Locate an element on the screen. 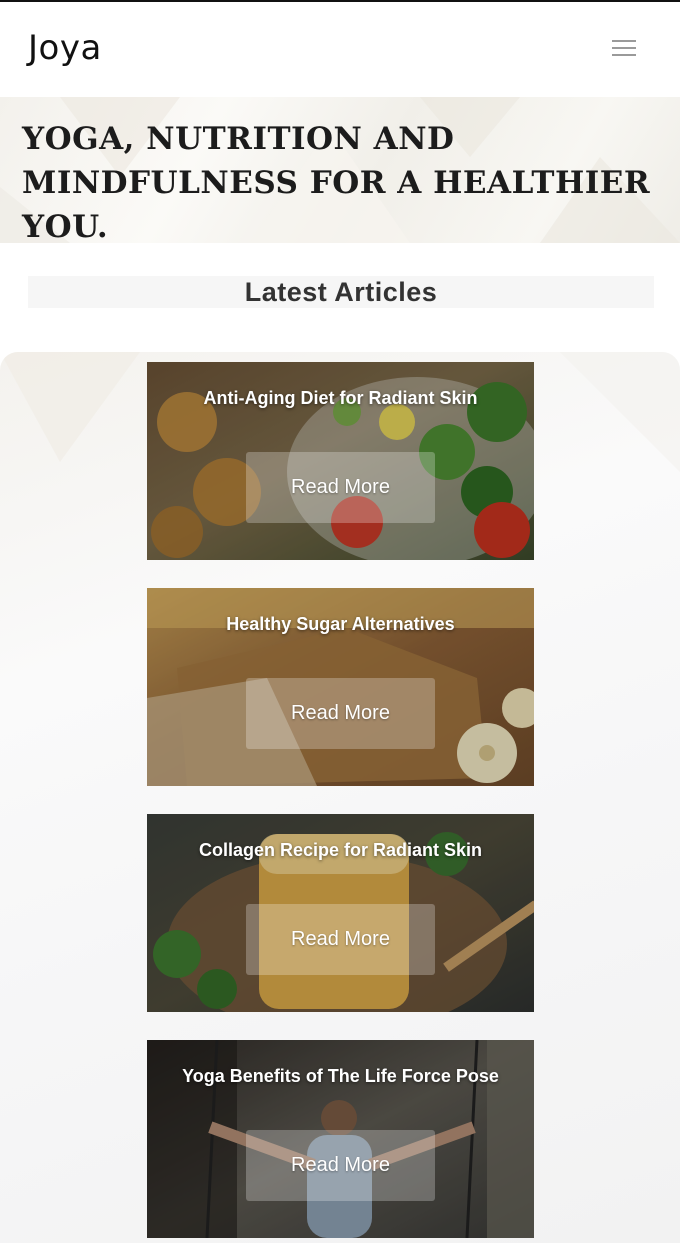  article-title: Anti-Aging Diet for Radiant Skin is located at coordinates (340, 398).